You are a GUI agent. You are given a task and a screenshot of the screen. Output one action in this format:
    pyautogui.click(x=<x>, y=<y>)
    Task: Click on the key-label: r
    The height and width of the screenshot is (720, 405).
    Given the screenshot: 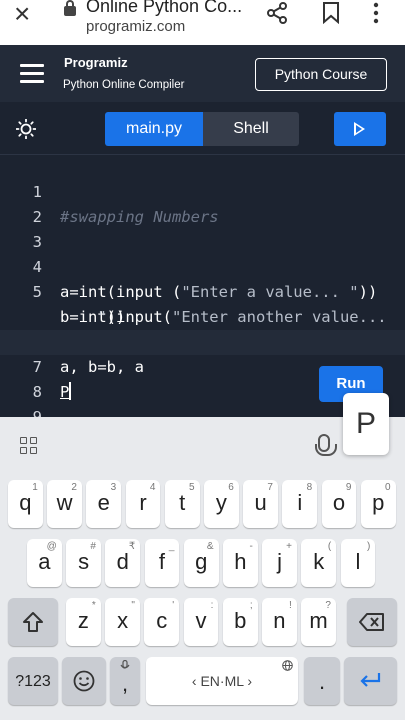 What is the action you would take?
    pyautogui.click(x=143, y=502)
    